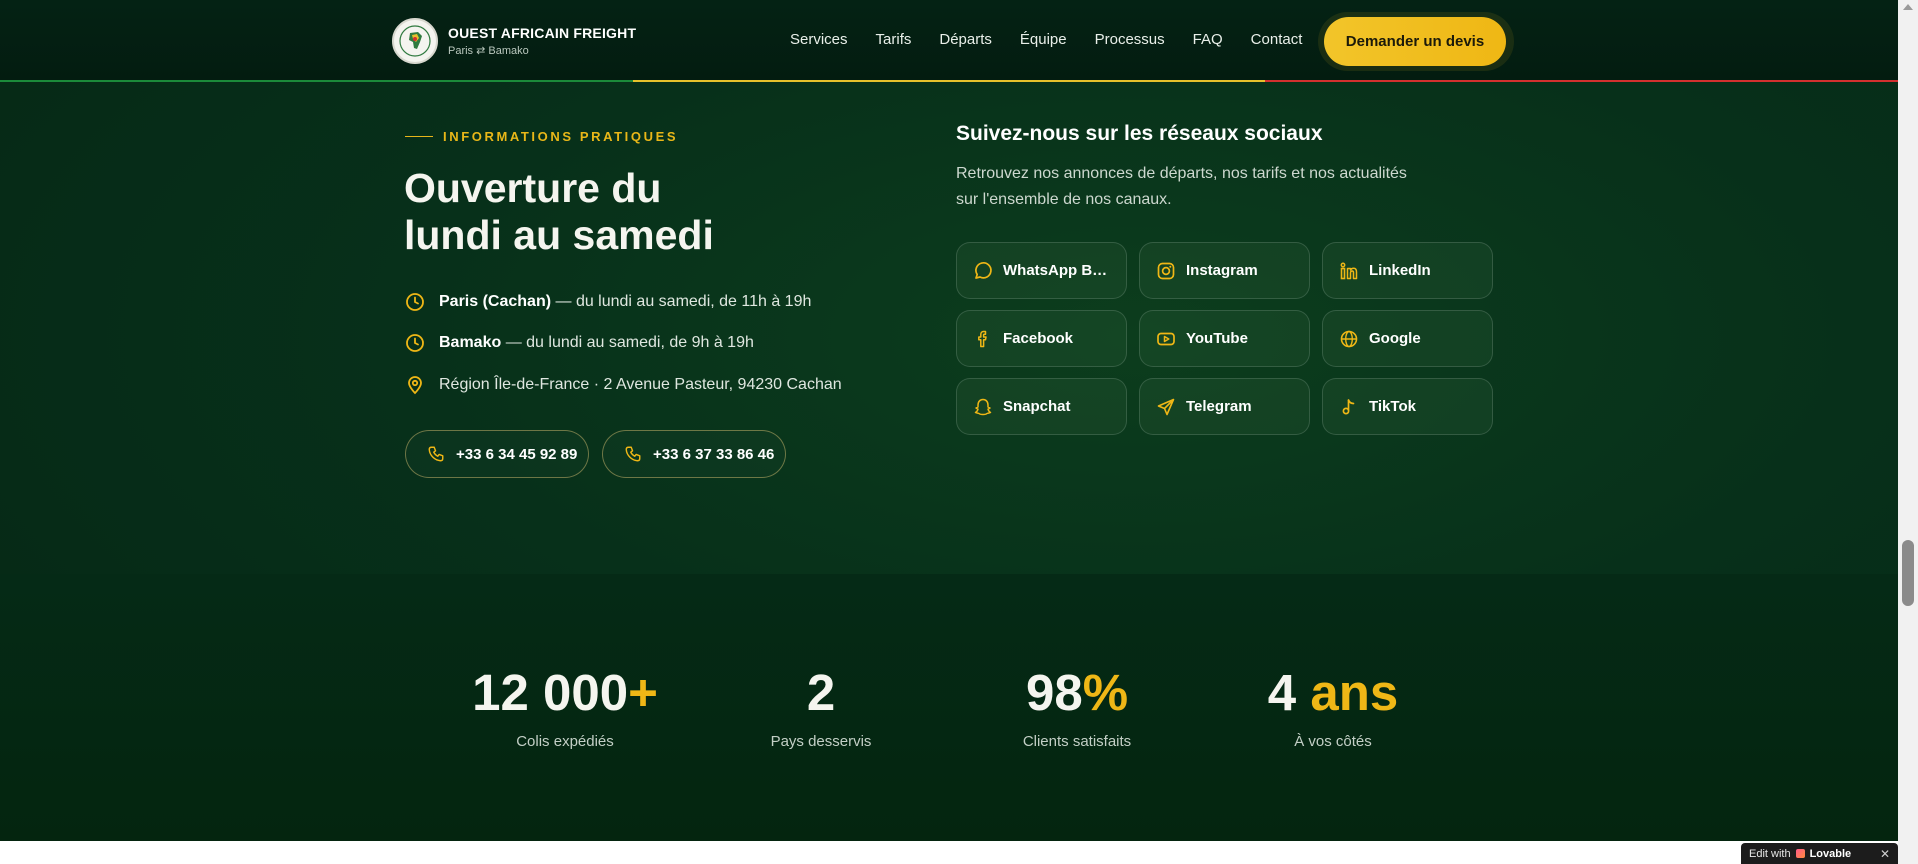 The height and width of the screenshot is (864, 1918). What do you see at coordinates (1166, 339) in the screenshot?
I see `youtube-icon` at bounding box center [1166, 339].